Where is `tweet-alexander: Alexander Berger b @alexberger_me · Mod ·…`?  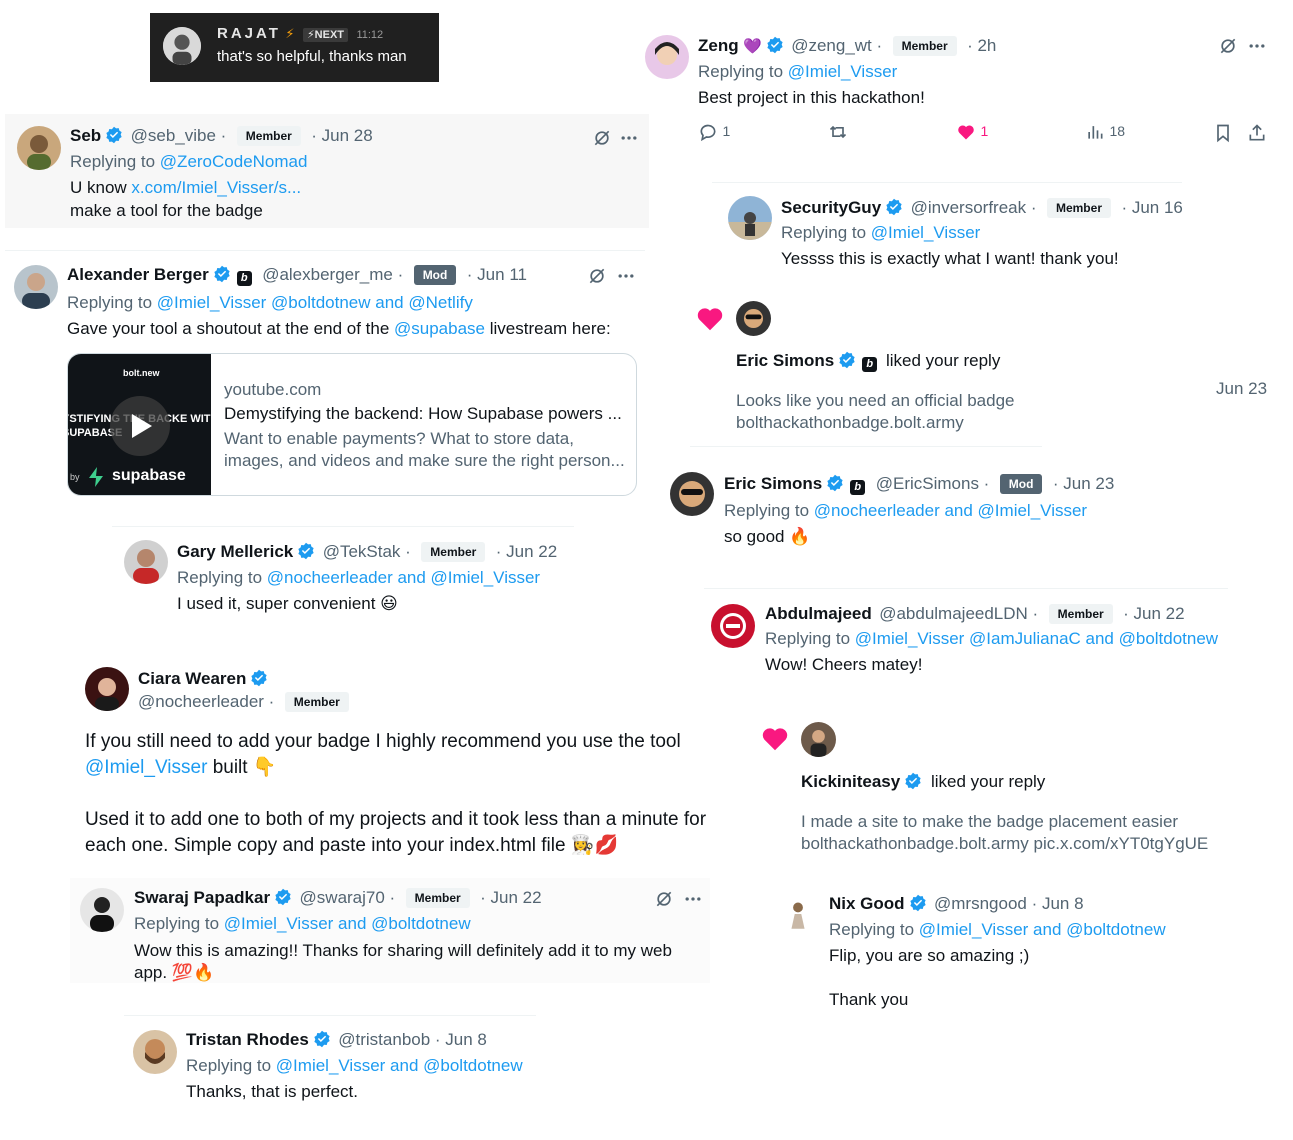 tweet-alexander: Alexander Berger b @alexberger_me · Mod ·… is located at coordinates (327, 380).